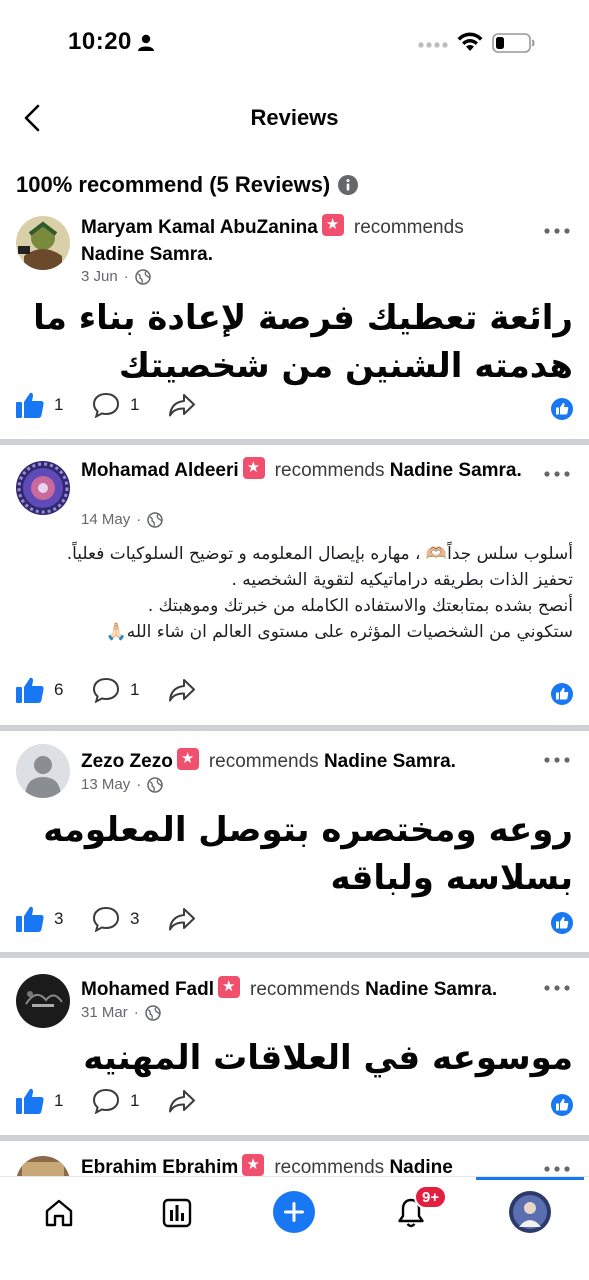 This screenshot has height=1280, width=589. Describe the element at coordinates (294, 924) in the screenshot. I see `review-actions: 3 3` at that location.